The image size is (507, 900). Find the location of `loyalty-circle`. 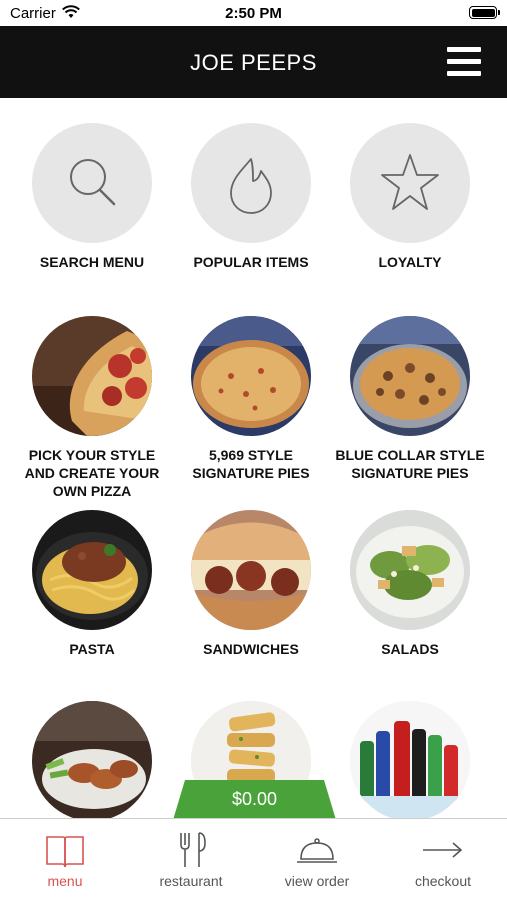

loyalty-circle is located at coordinates (410, 183).